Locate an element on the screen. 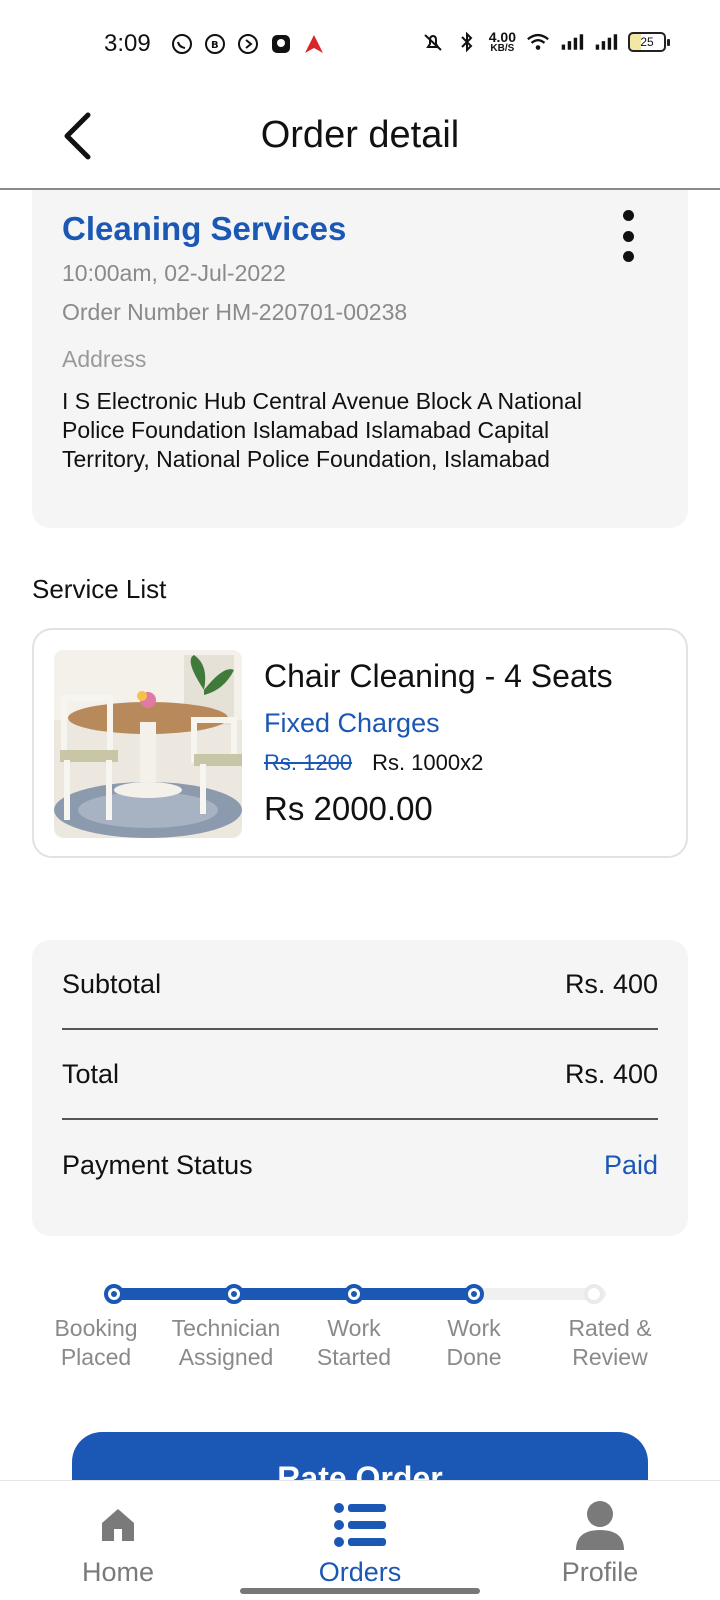 The width and height of the screenshot is (720, 1600). page-title: Order detail is located at coordinates (360, 135).